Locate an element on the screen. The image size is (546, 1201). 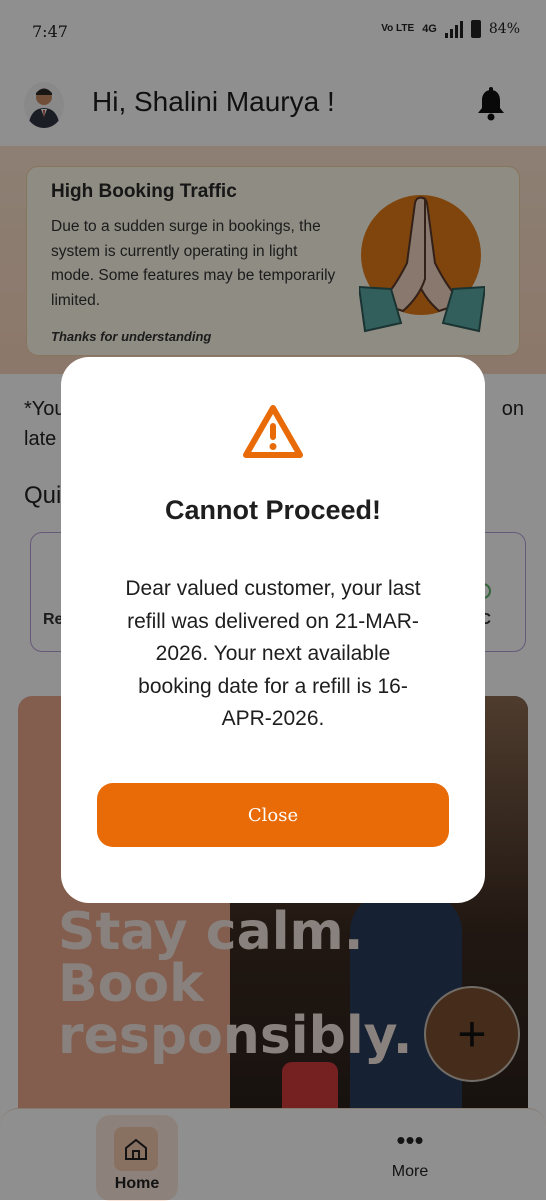
close-button: Close is located at coordinates (273, 815).